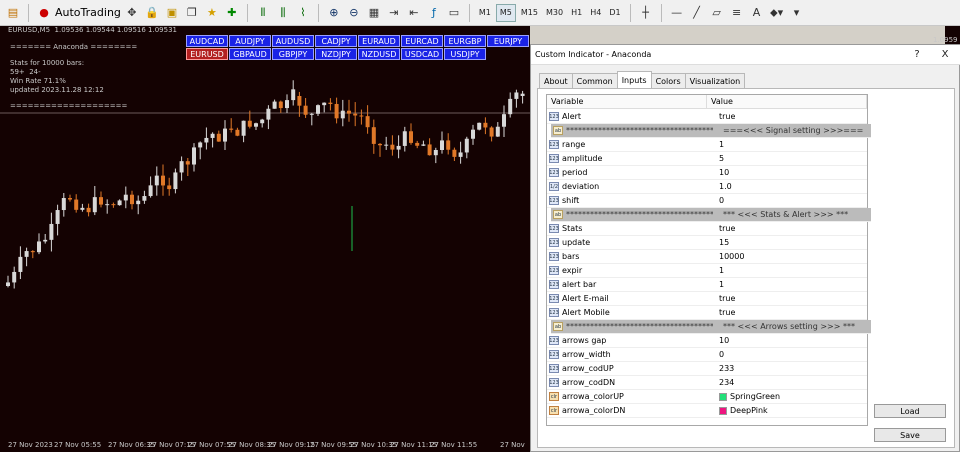 This screenshot has width=960, height=452. Describe the element at coordinates (707, 201) in the screenshot. I see `input-row: 123 shift 0` at that location.